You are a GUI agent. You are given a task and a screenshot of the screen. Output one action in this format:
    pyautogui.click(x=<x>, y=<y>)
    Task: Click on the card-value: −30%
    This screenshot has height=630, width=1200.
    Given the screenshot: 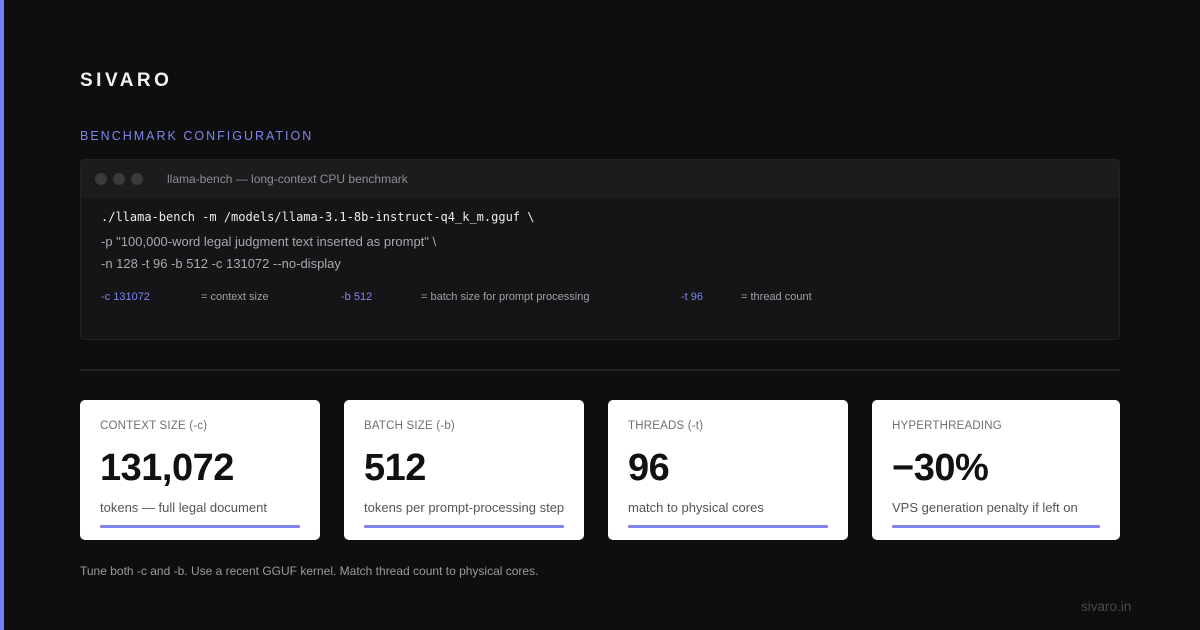 What is the action you would take?
    pyautogui.click(x=940, y=468)
    